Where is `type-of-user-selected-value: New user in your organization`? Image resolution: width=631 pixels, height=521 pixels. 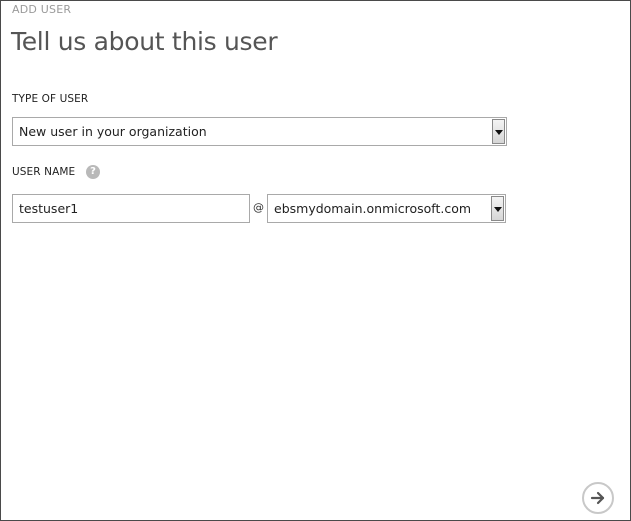 type-of-user-selected-value: New user in your organization is located at coordinates (113, 131).